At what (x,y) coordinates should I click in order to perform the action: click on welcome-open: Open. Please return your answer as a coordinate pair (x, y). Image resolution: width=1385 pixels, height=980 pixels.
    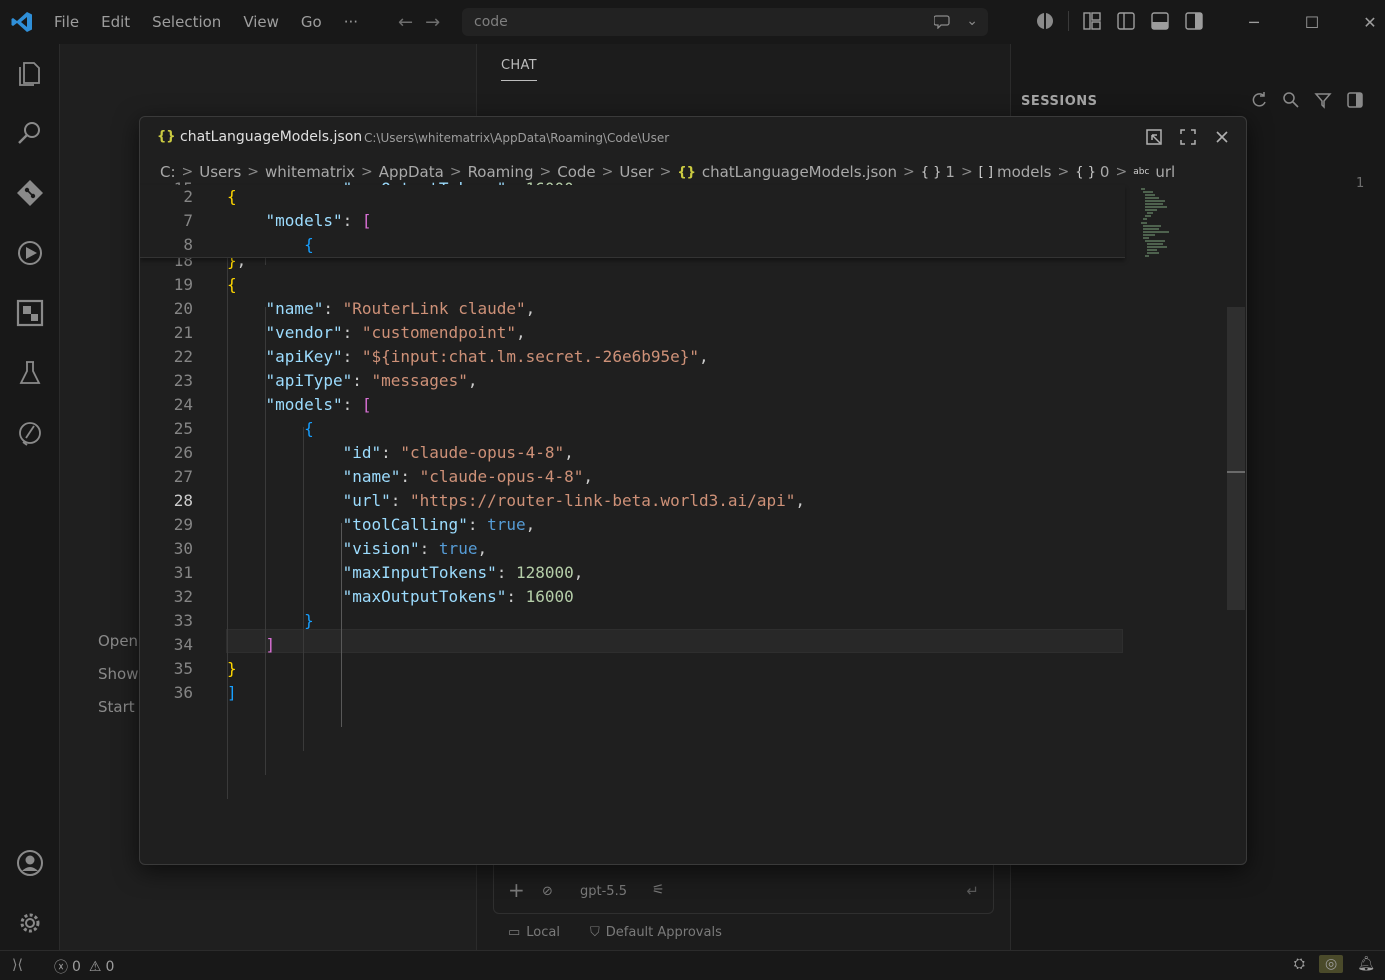
    Looking at the image, I should click on (118, 641).